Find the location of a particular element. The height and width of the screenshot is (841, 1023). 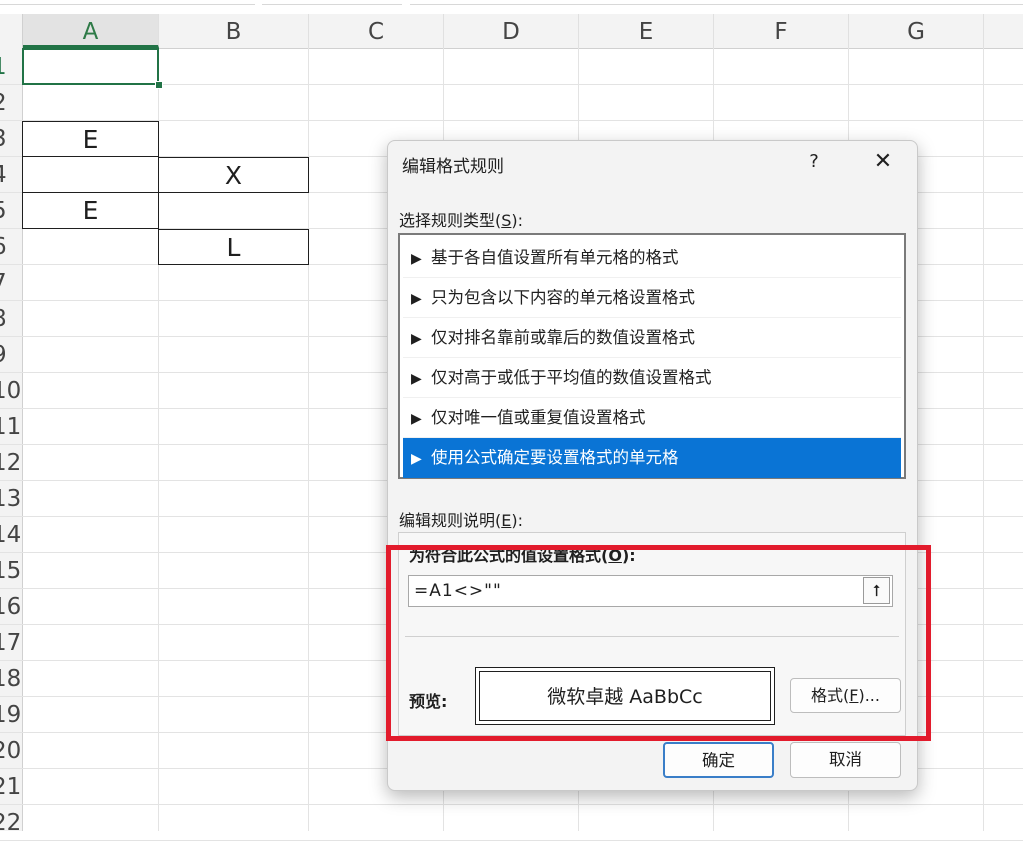

dialog-title: 编辑格式规则 is located at coordinates (453, 167).